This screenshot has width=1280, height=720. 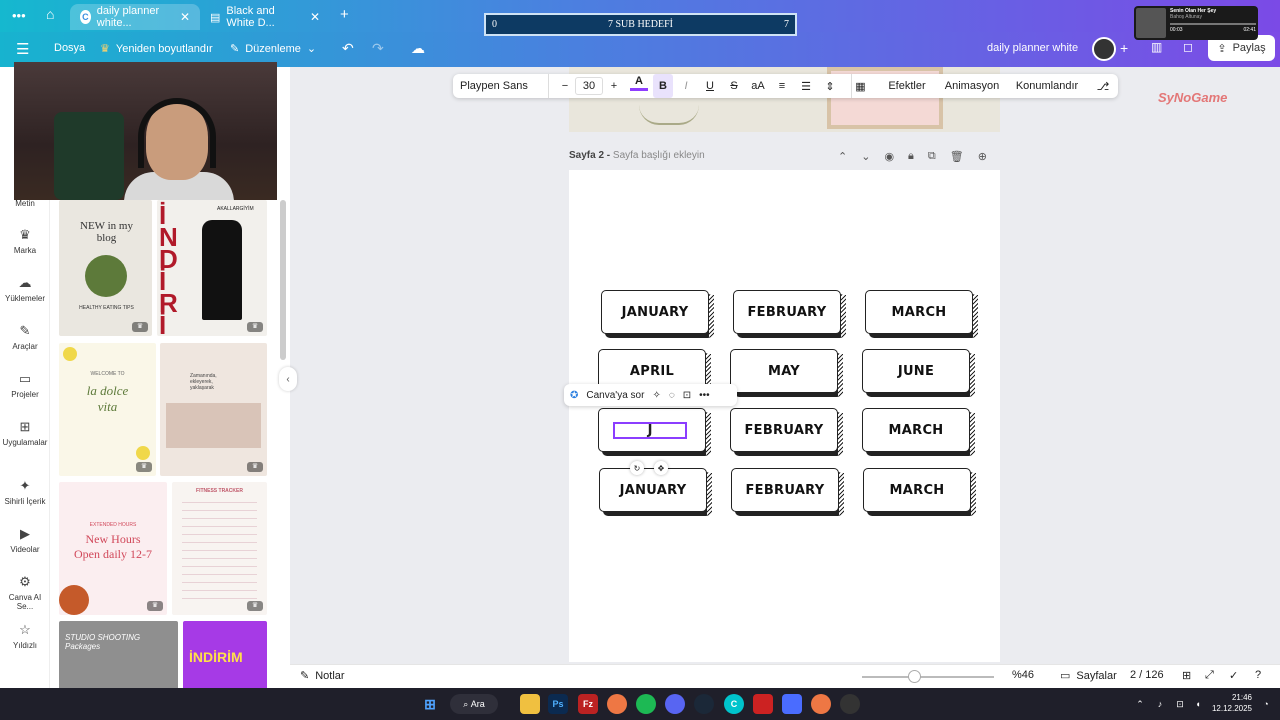 I want to click on home-icon: ⌂, so click(x=50, y=14).